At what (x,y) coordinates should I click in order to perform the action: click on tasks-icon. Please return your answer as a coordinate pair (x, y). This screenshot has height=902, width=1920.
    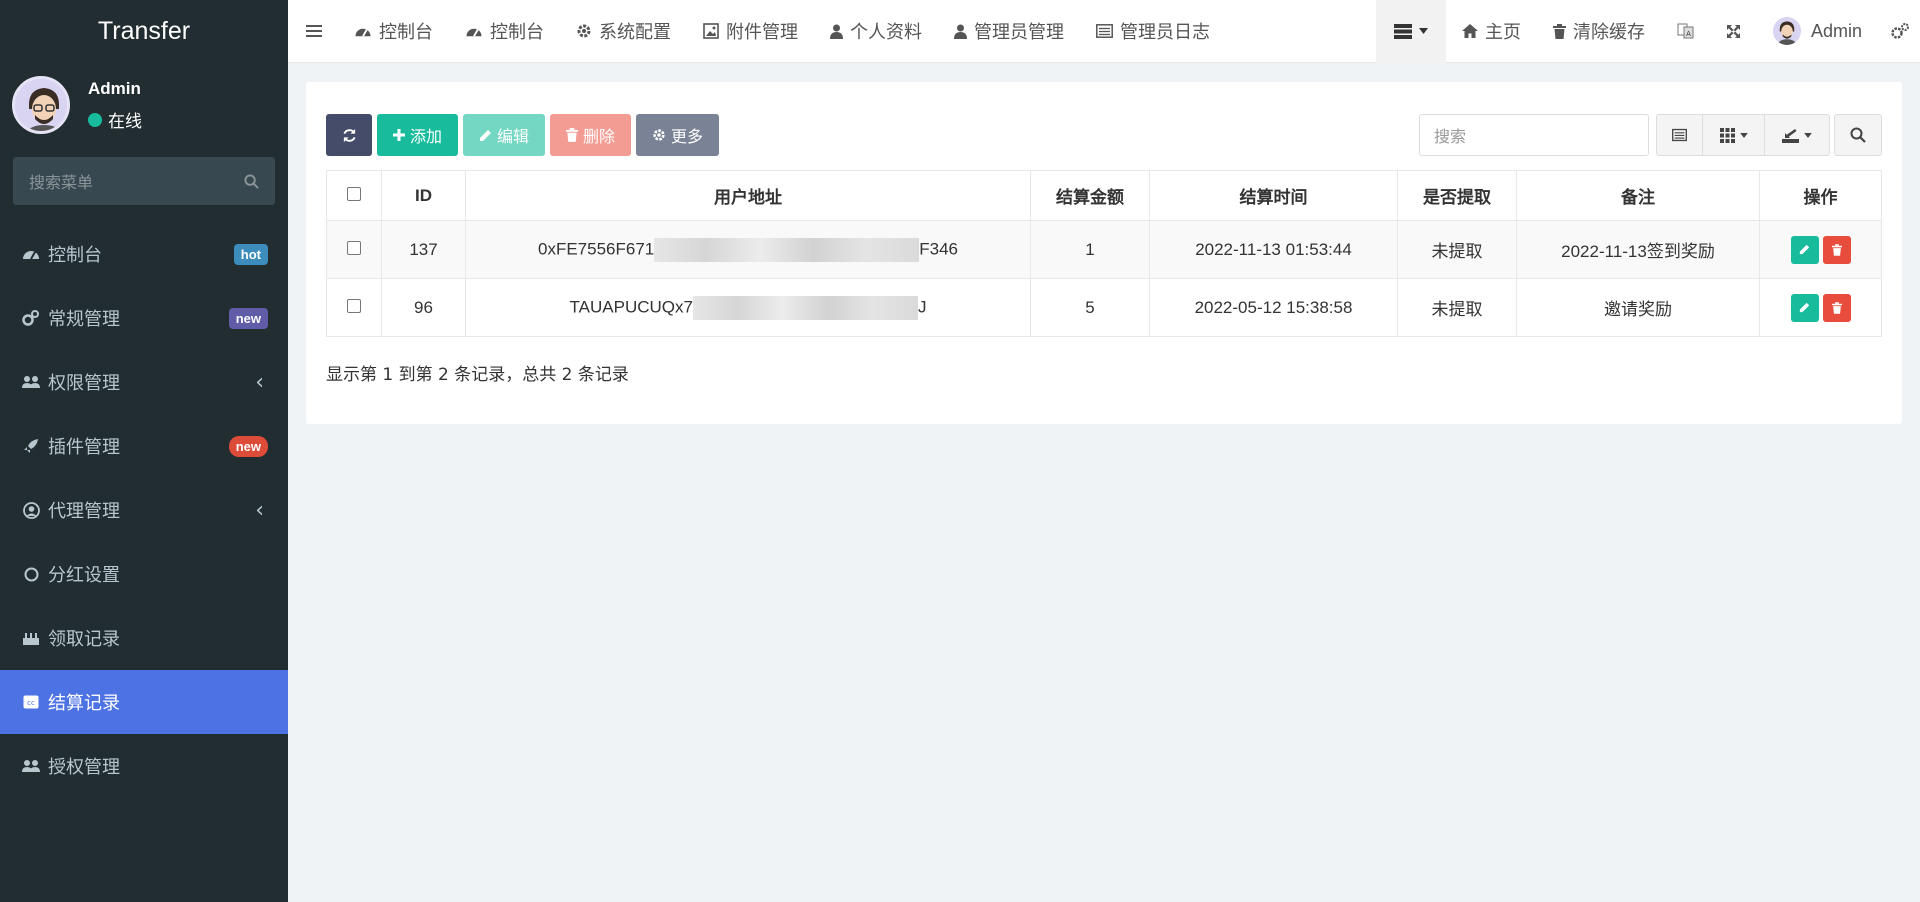
    Looking at the image, I should click on (1402, 31).